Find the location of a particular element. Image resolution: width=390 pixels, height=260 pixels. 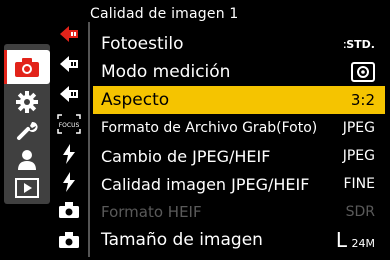

menu-item-label: Aspecto is located at coordinates (135, 100).